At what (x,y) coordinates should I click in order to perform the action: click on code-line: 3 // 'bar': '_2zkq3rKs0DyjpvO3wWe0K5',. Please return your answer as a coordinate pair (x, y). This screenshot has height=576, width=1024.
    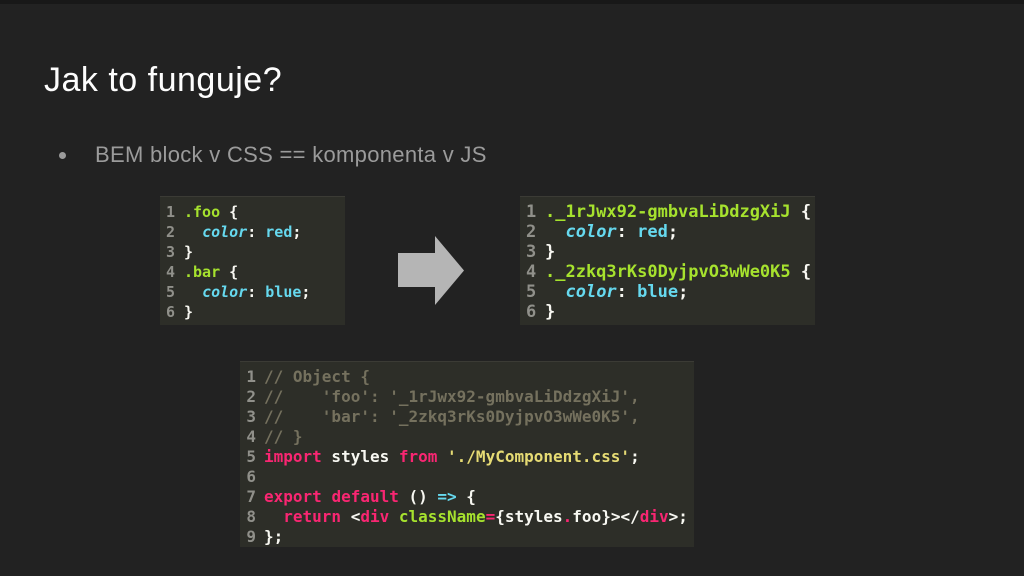
    Looking at the image, I should click on (468, 417).